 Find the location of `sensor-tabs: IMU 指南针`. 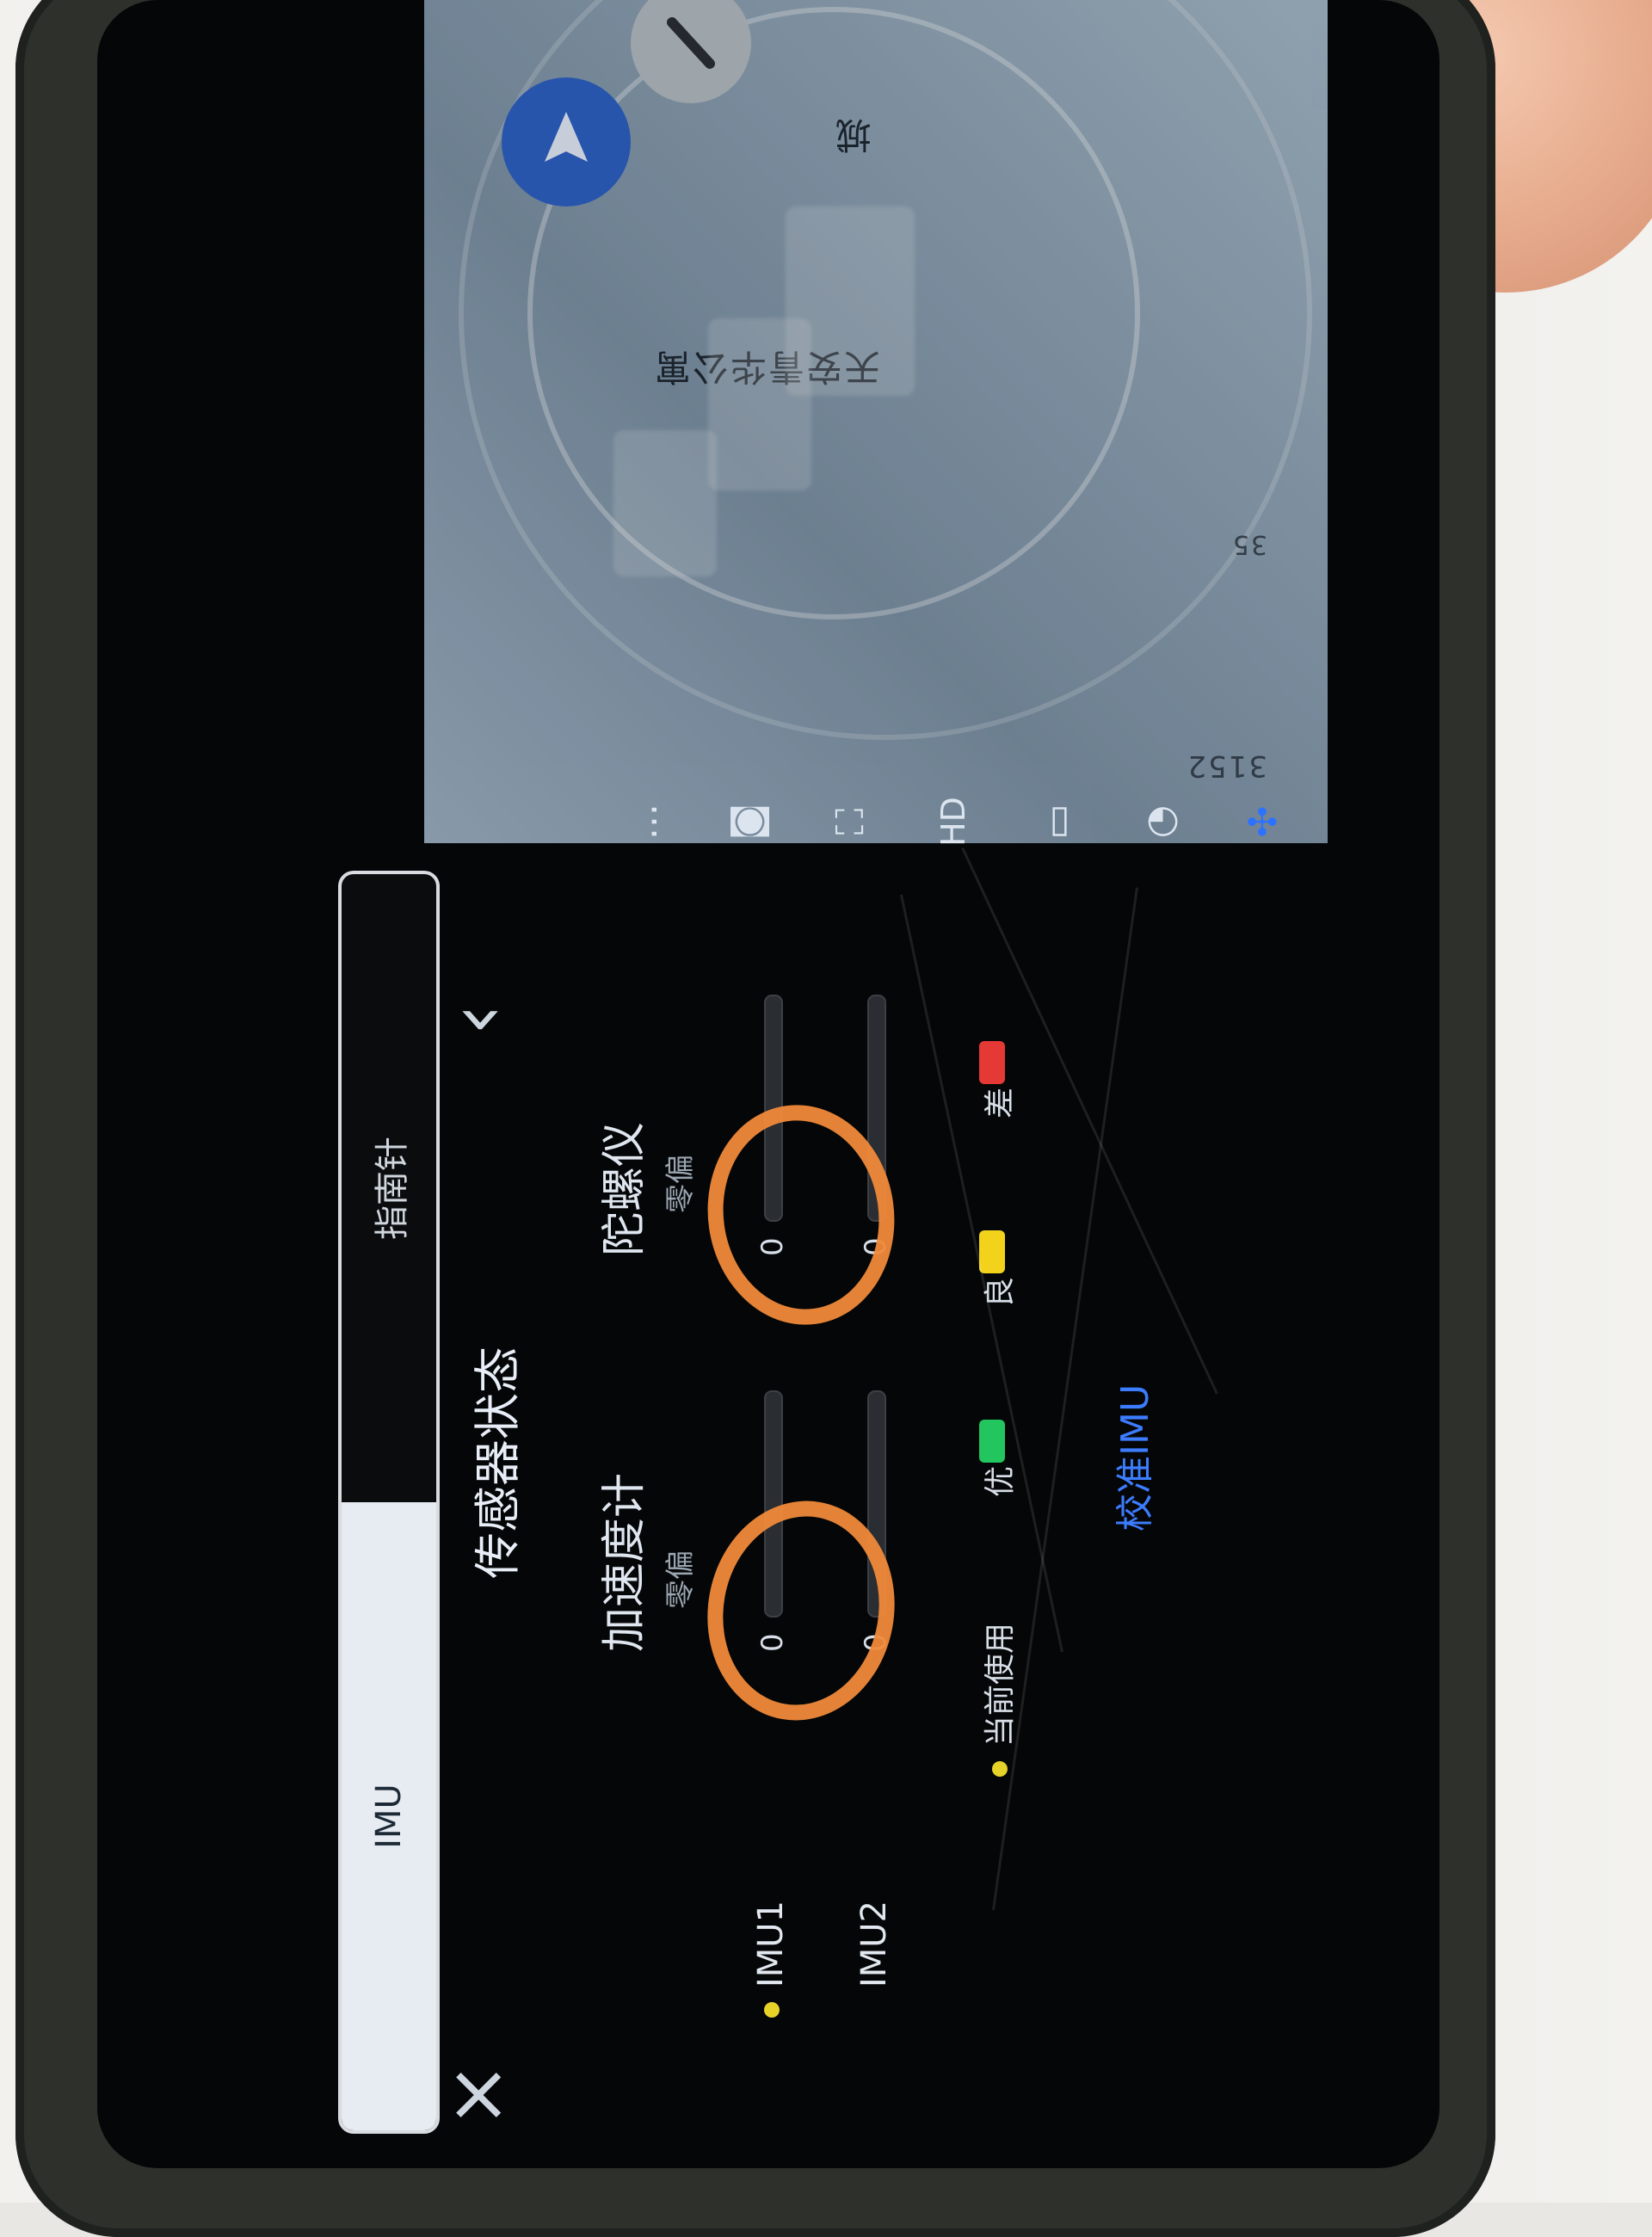

sensor-tabs: IMU 指南针 is located at coordinates (389, 1502).